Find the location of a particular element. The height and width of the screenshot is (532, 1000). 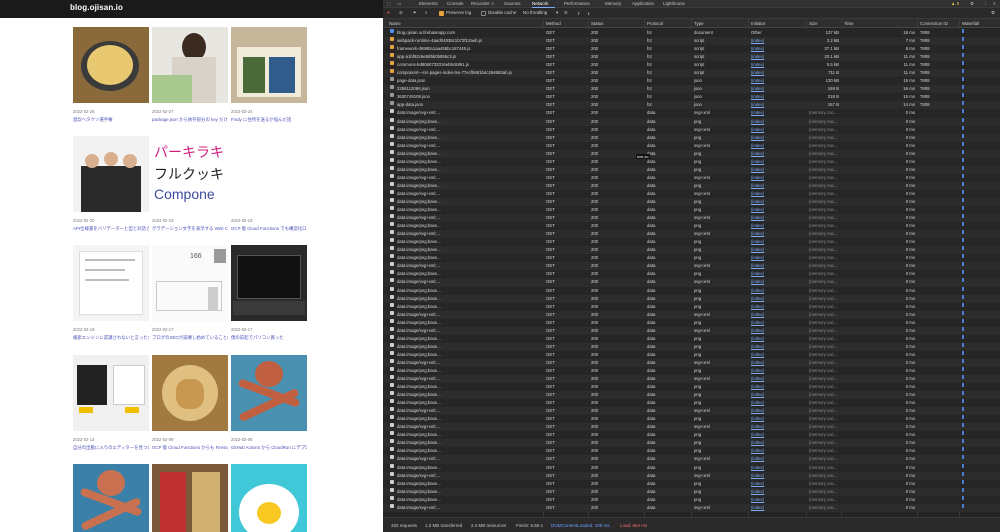

col-connection-id: Connection ID is located at coordinates (934, 23).